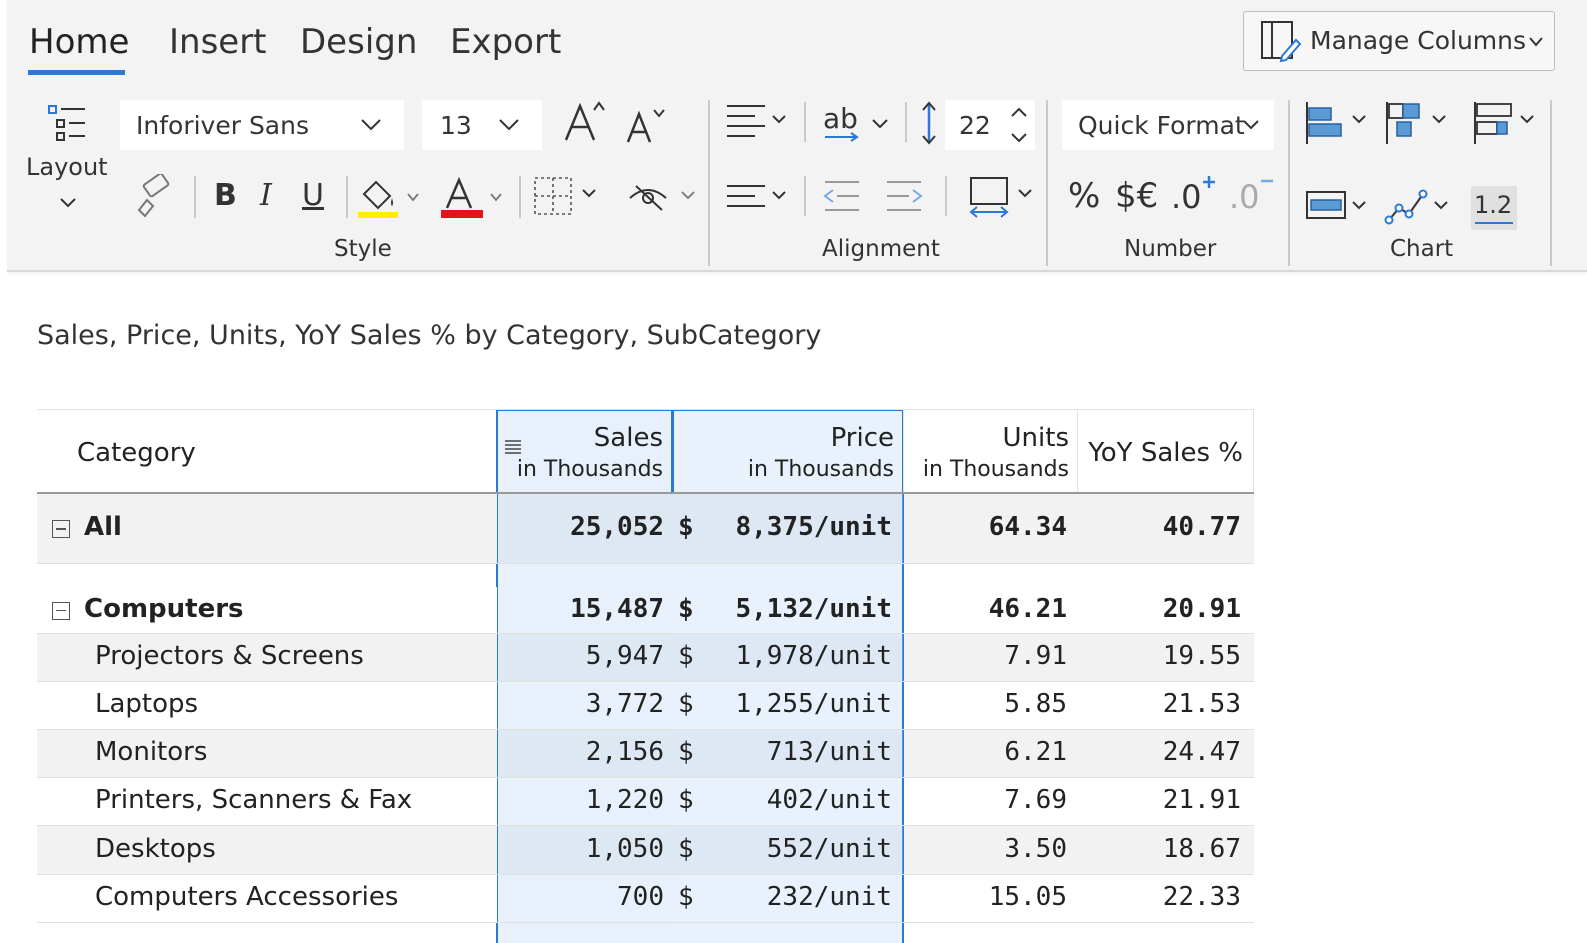 The image size is (1587, 943). Describe the element at coordinates (475, 198) in the screenshot. I see `font-color-icon` at that location.